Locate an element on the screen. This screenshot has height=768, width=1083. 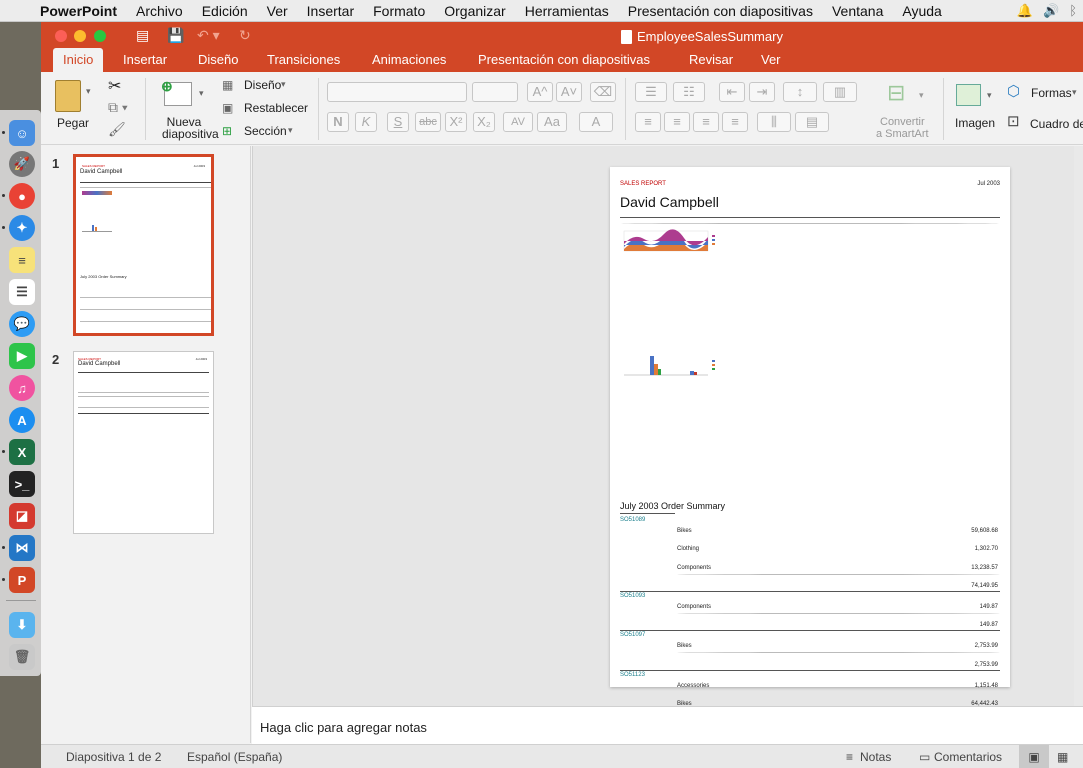
convert-smartart-label-1: Convertir is located at coordinates (902, 122).